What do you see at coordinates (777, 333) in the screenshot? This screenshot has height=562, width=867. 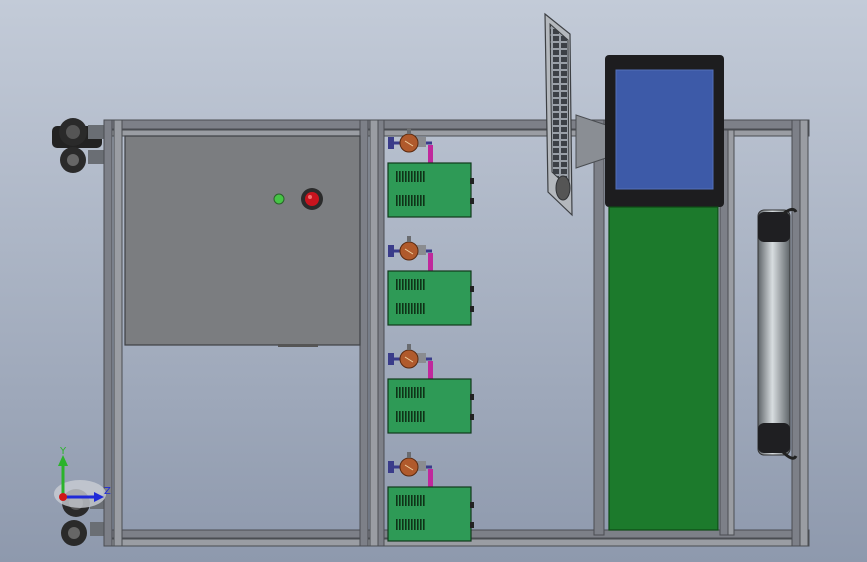 I see `side-handle` at bounding box center [777, 333].